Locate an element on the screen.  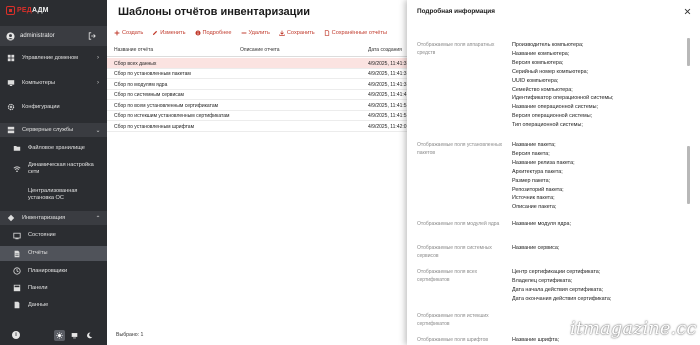
prop-label: Отображаемые поля модулей ядра is located at coordinates (458, 224).